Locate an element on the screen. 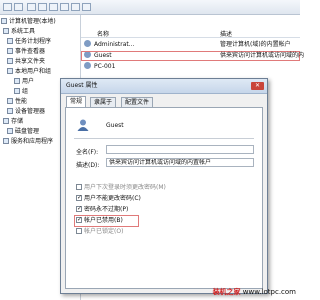  user-name: Guest is located at coordinates (103, 55).